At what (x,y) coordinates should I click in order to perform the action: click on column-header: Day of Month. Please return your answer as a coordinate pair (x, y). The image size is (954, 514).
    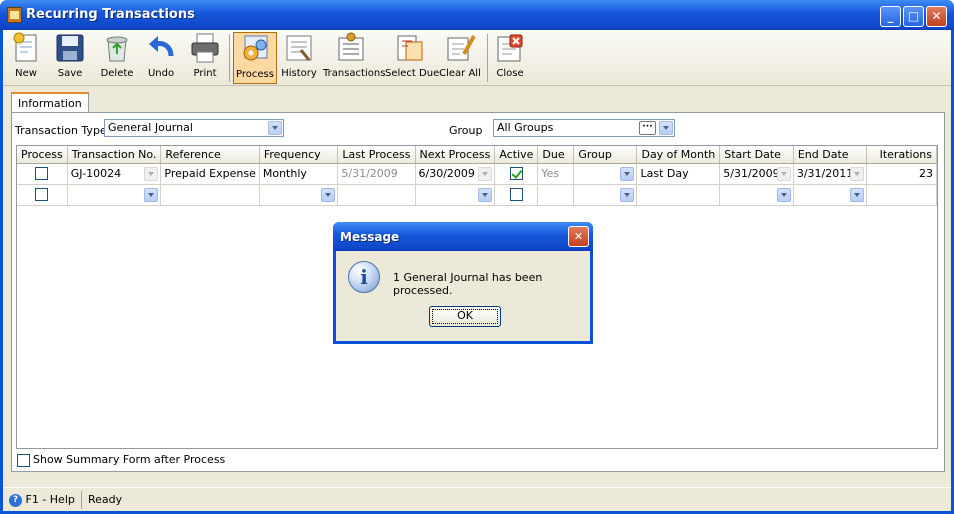
    Looking at the image, I should click on (678, 155).